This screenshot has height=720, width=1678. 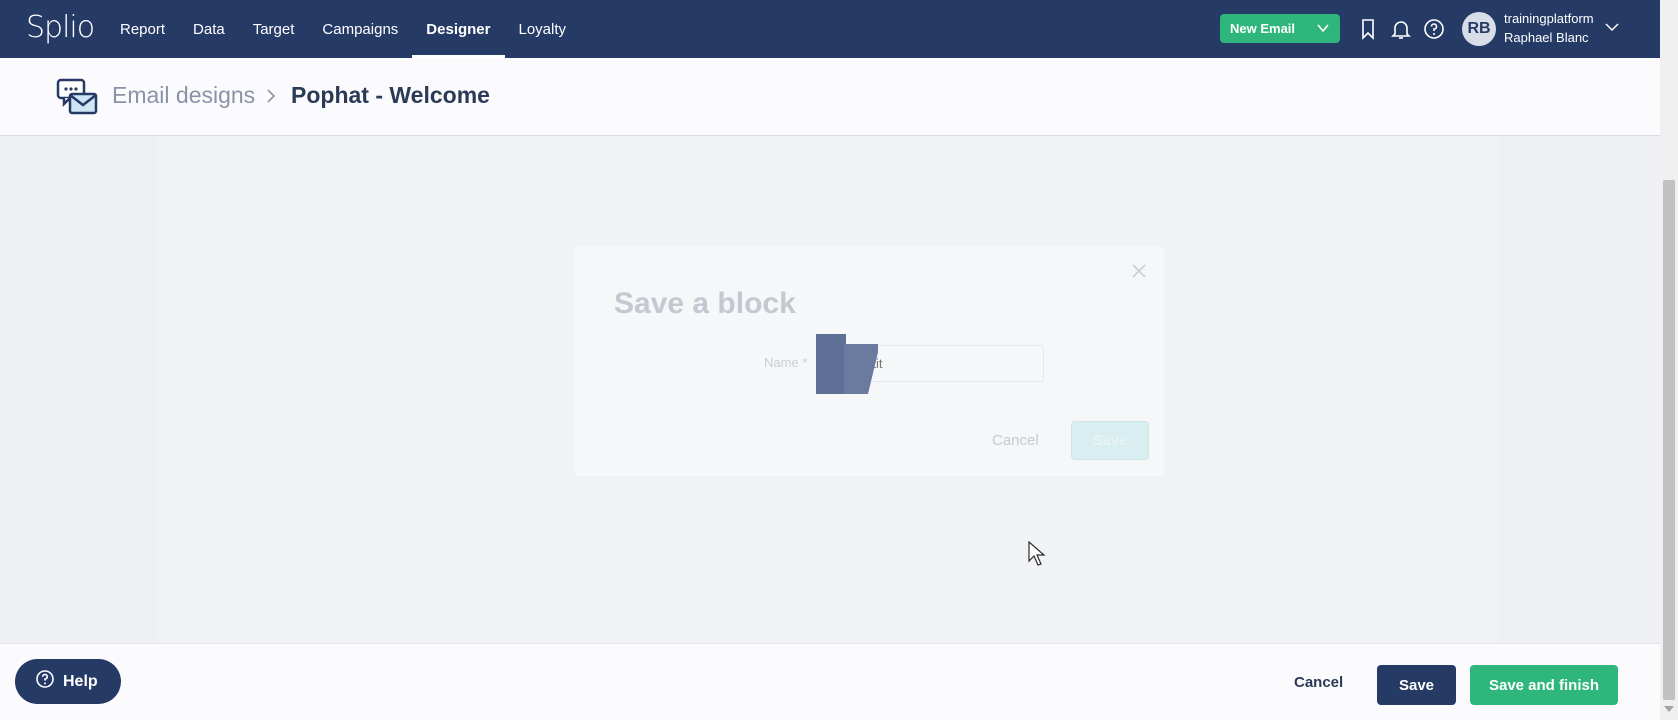 I want to click on help-circle-icon, so click(x=1434, y=29).